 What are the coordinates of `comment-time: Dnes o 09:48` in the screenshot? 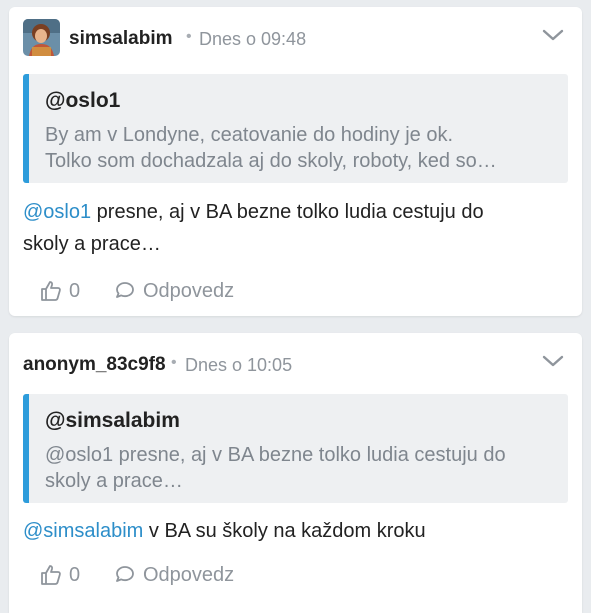 It's located at (253, 39).